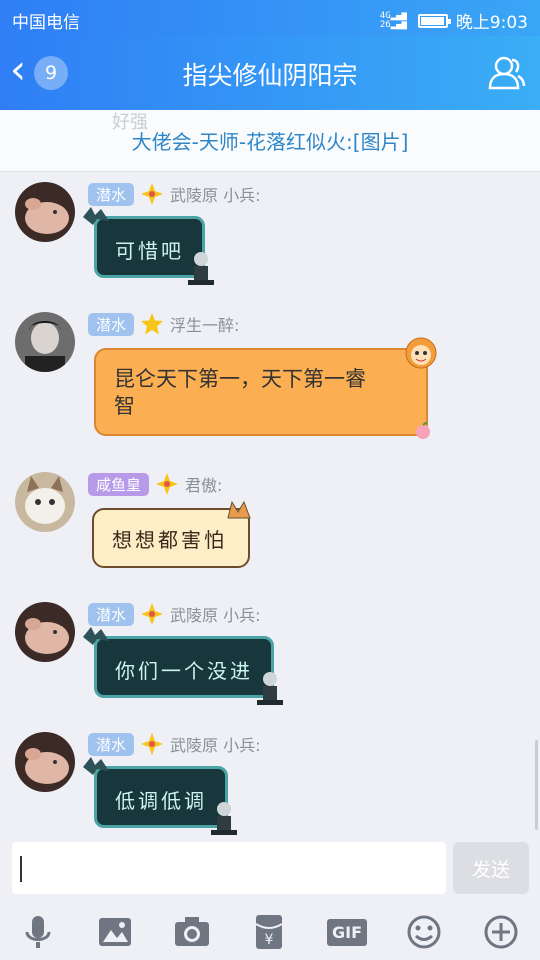 Image resolution: width=540 pixels, height=960 pixels. Describe the element at coordinates (421, 353) in the screenshot. I see `monkey-face-icon` at that location.